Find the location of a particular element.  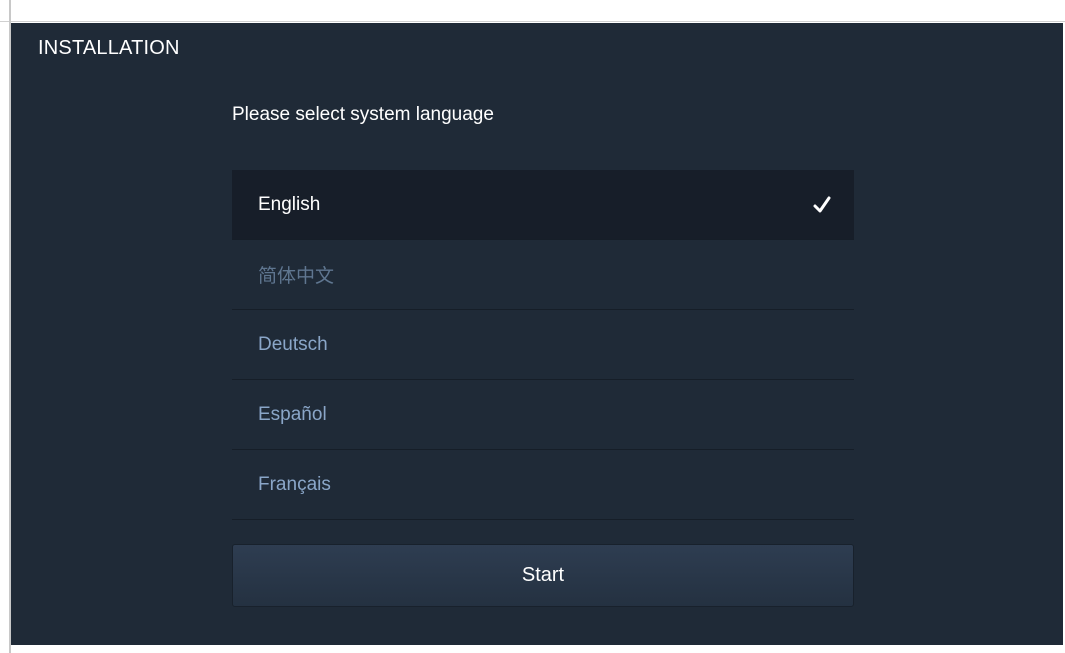

window-top-frame is located at coordinates (532, 11).